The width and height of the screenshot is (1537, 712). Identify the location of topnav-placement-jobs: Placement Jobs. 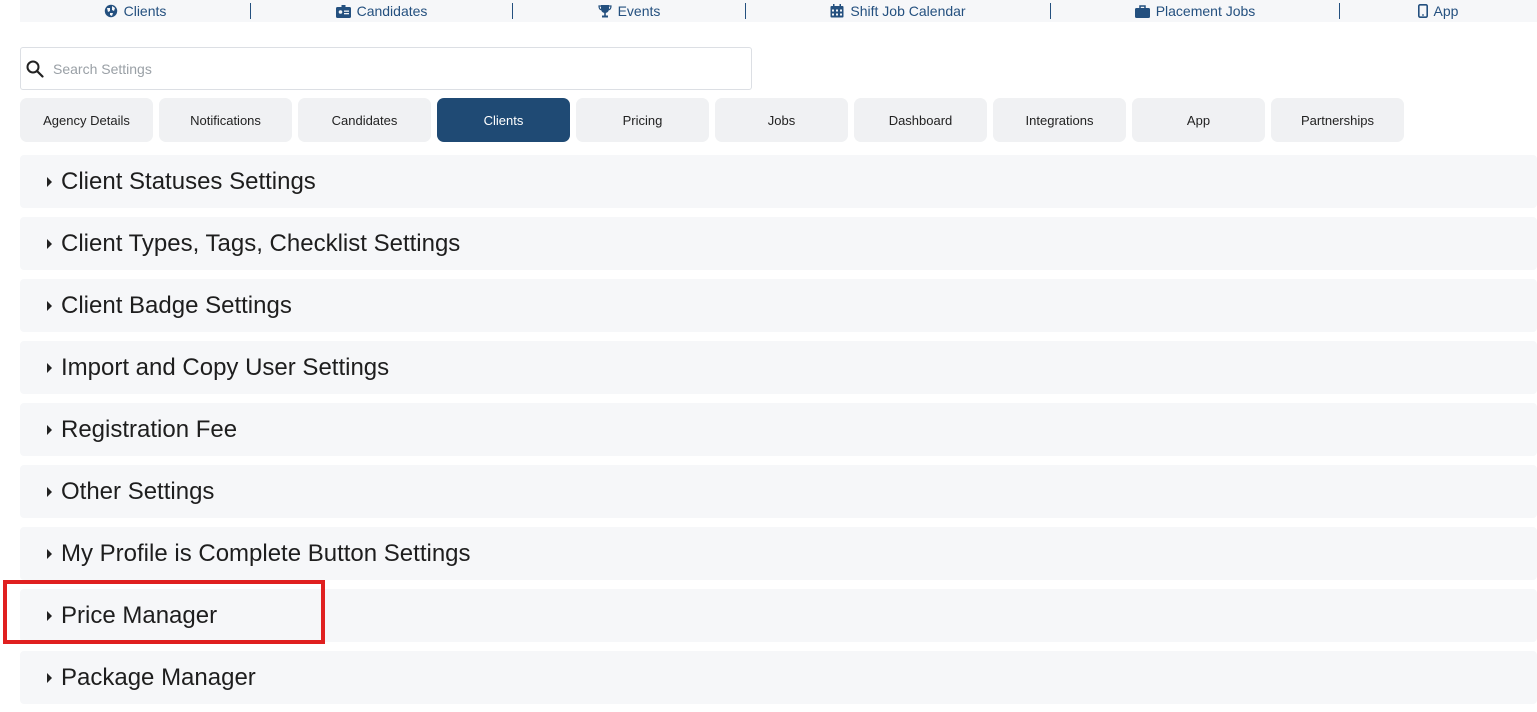
(1195, 11).